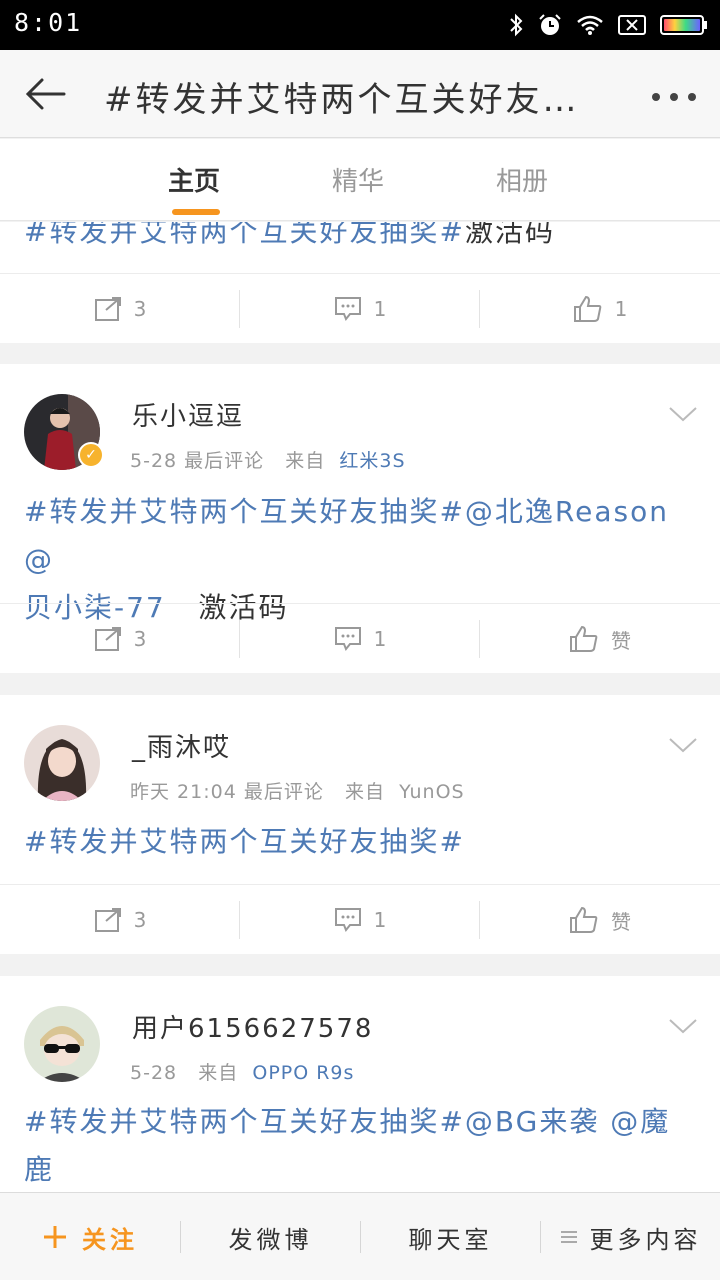 The height and width of the screenshot is (1280, 720). I want to click on post-time: 5-28, so click(154, 1073).